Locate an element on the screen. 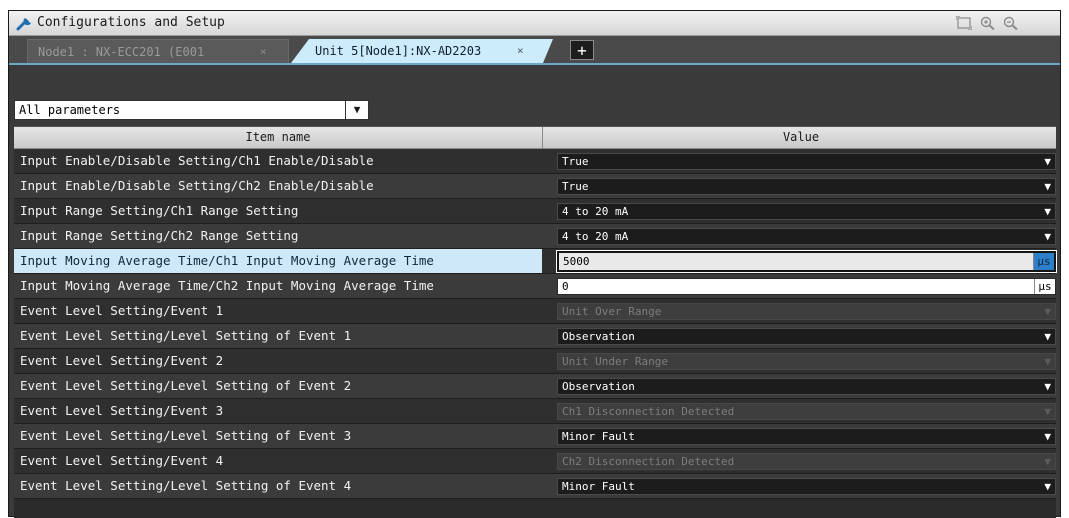 This screenshot has height=518, width=1069. value-text: 5000 is located at coordinates (576, 261).